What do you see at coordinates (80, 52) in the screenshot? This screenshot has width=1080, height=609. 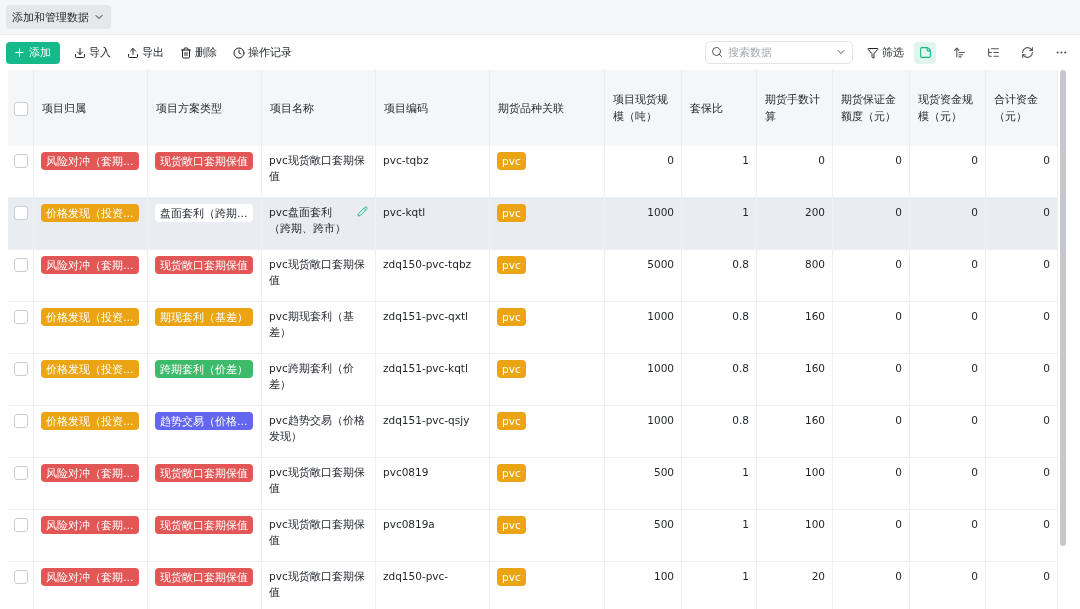 I see `download-icon` at bounding box center [80, 52].